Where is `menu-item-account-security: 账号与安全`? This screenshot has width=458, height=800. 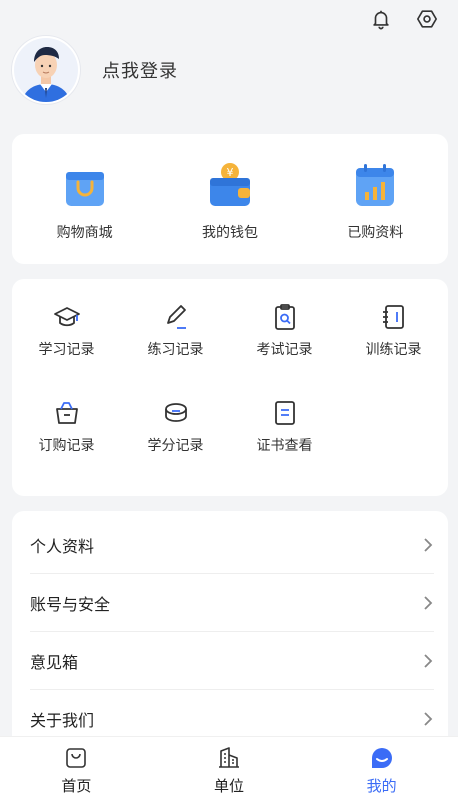
menu-item-account-security: 账号与安全 is located at coordinates (232, 603).